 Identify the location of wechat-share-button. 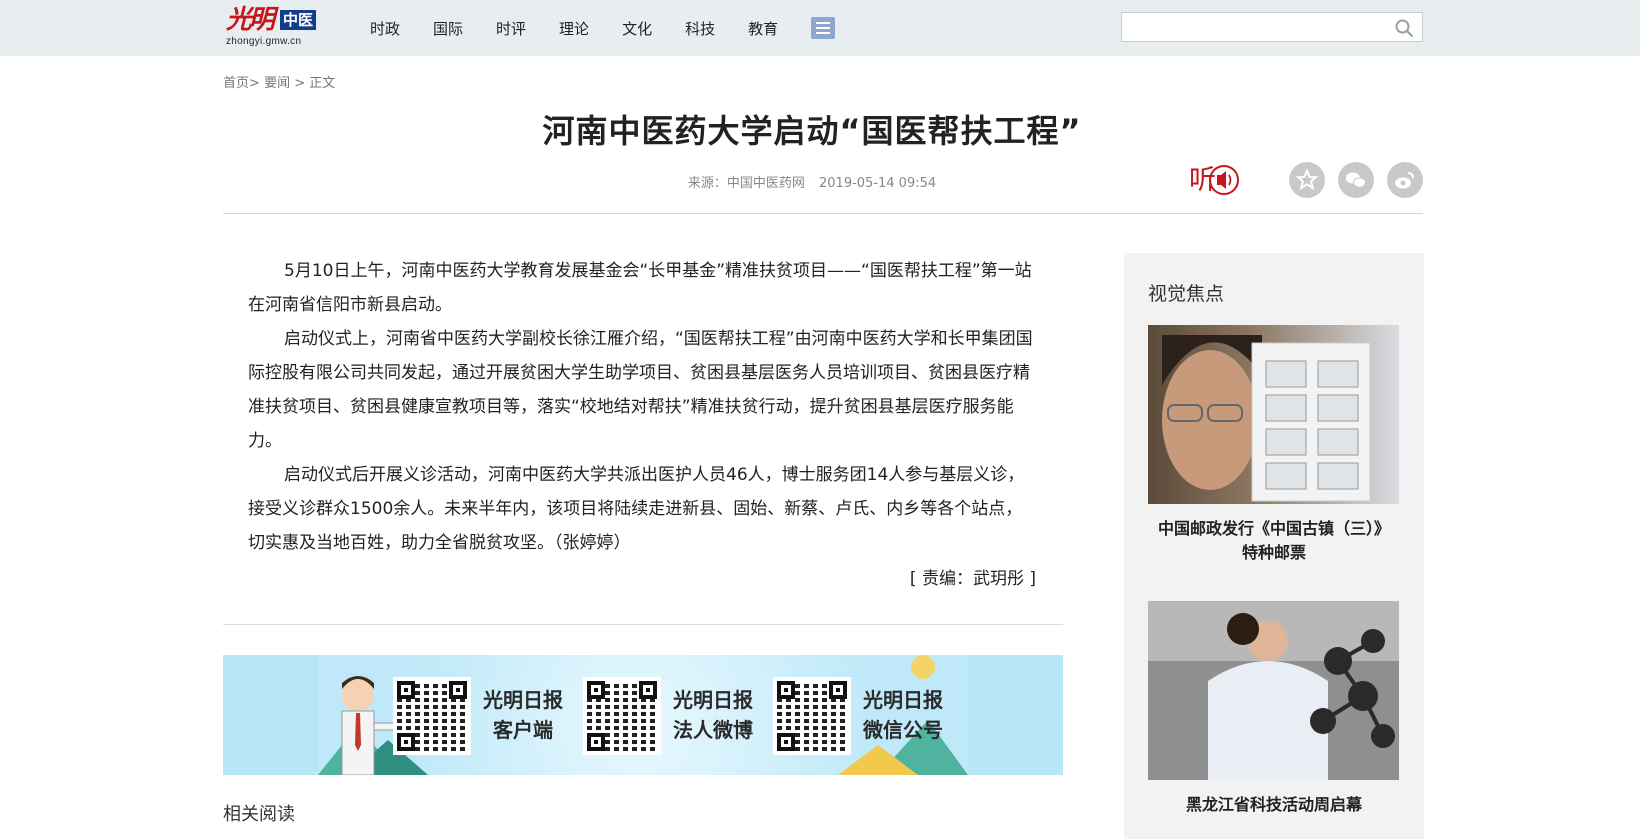
(1356, 180).